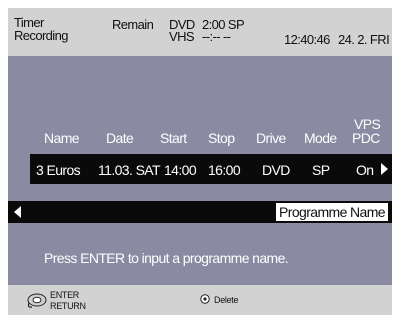 The width and height of the screenshot is (401, 323). What do you see at coordinates (68, 306) in the screenshot?
I see `return-label: RETURN` at bounding box center [68, 306].